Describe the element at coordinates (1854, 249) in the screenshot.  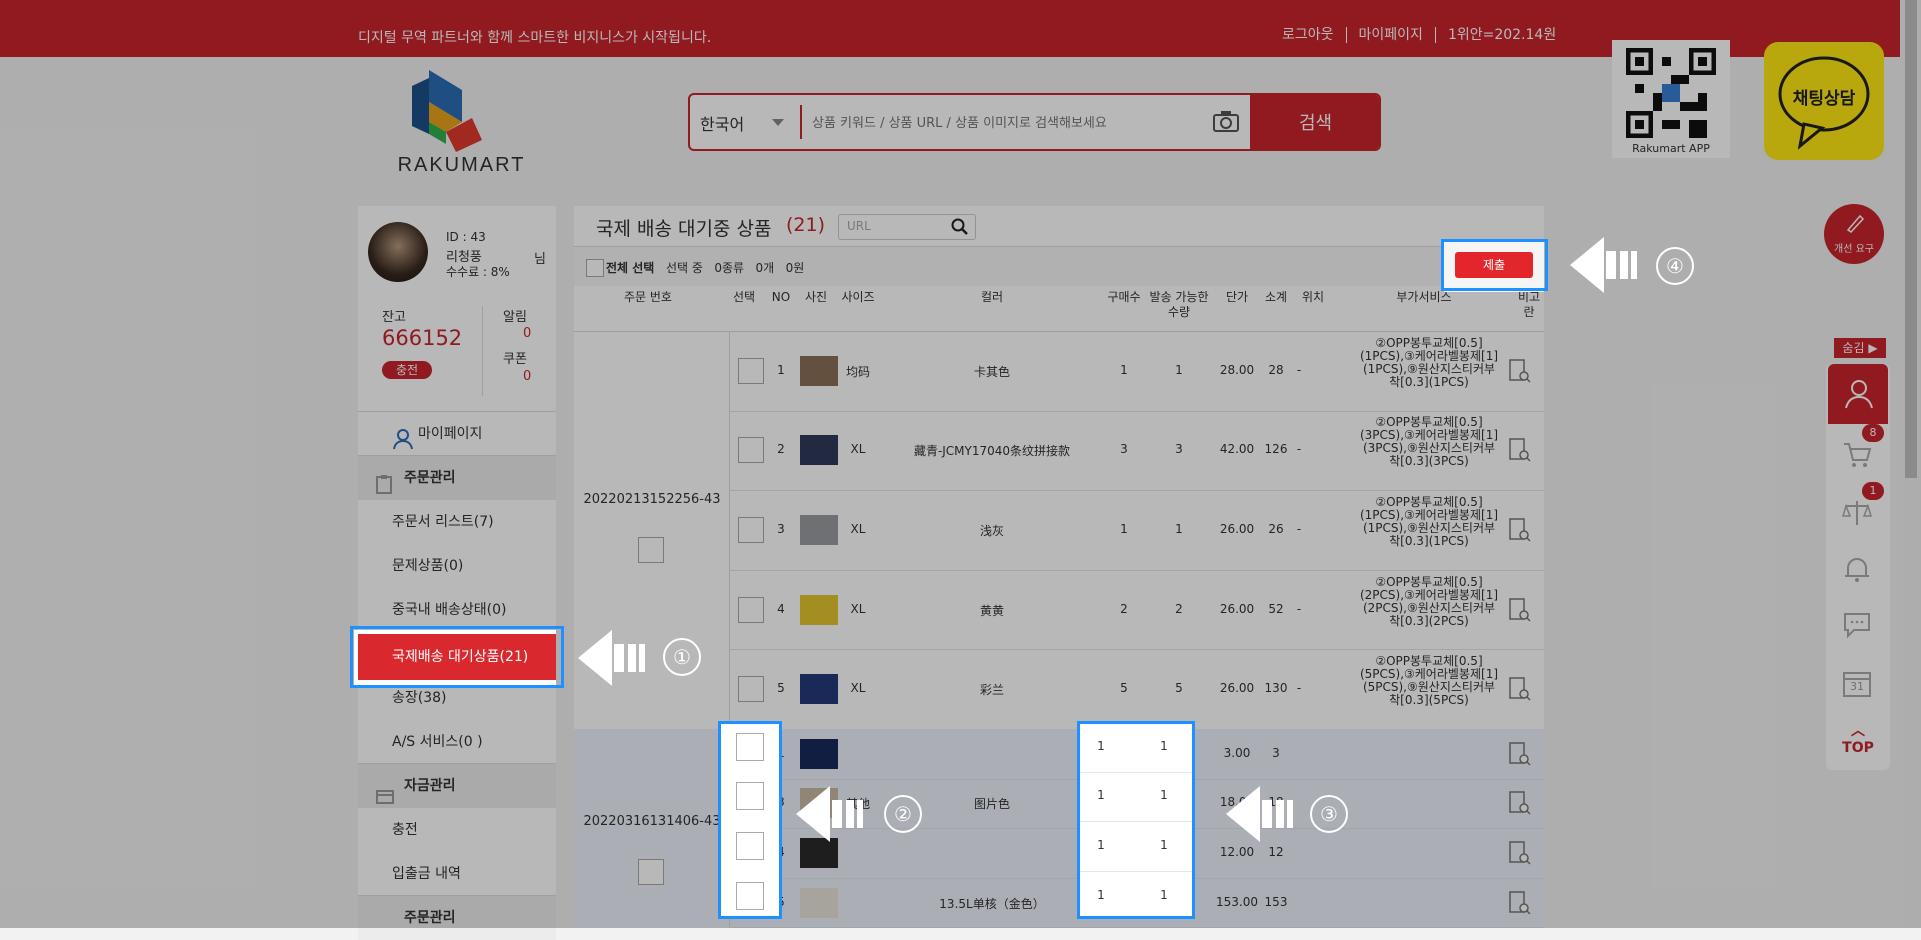
I see `improve-label: 개선 요구` at that location.